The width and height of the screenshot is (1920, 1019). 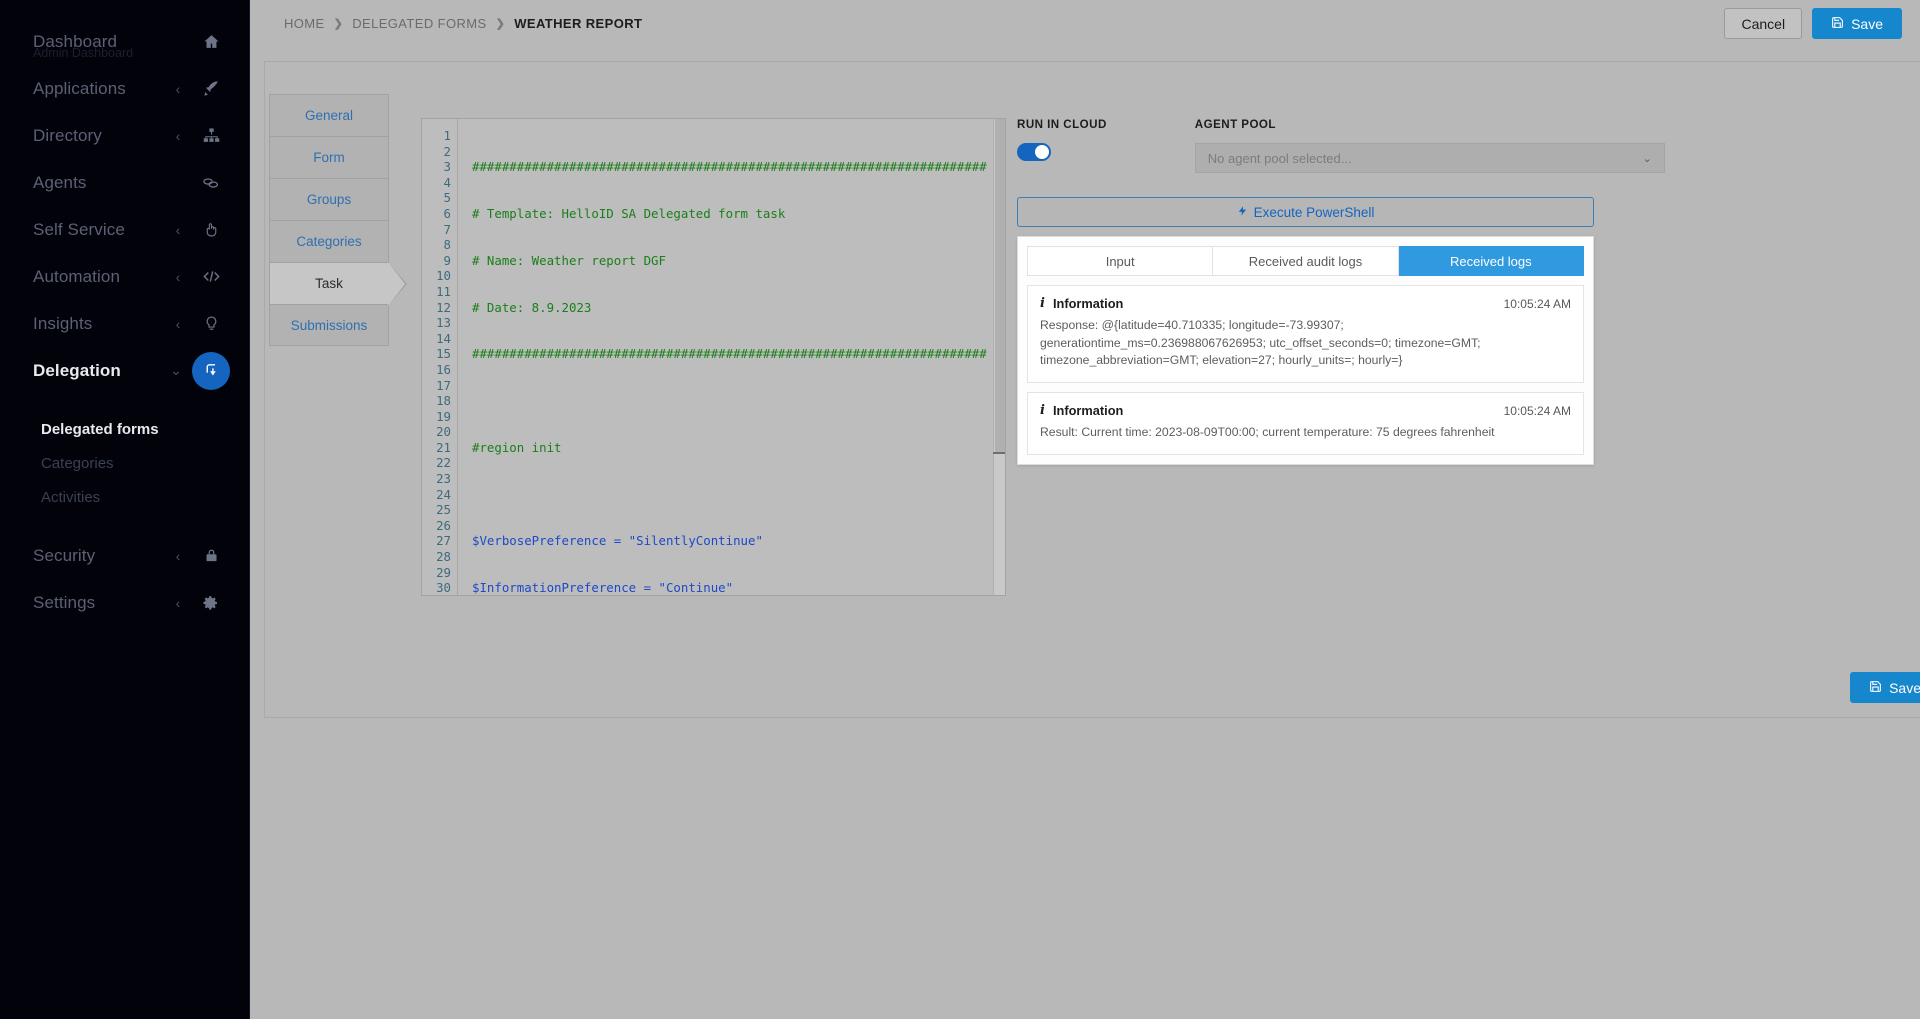 What do you see at coordinates (71, 497) in the screenshot?
I see `sidebar-subitem-label: Activities` at bounding box center [71, 497].